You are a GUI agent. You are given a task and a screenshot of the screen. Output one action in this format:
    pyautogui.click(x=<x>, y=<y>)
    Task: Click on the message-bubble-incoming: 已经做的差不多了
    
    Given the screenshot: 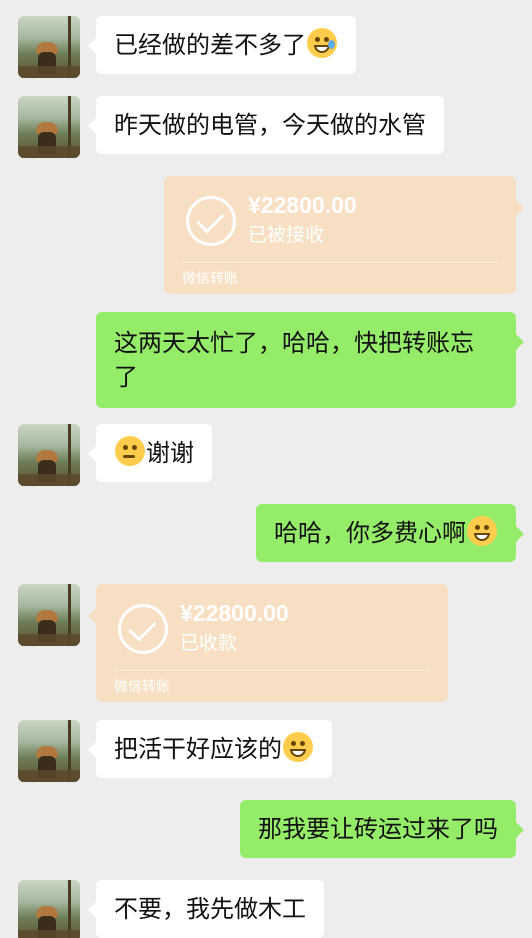 What is the action you would take?
    pyautogui.click(x=222, y=45)
    